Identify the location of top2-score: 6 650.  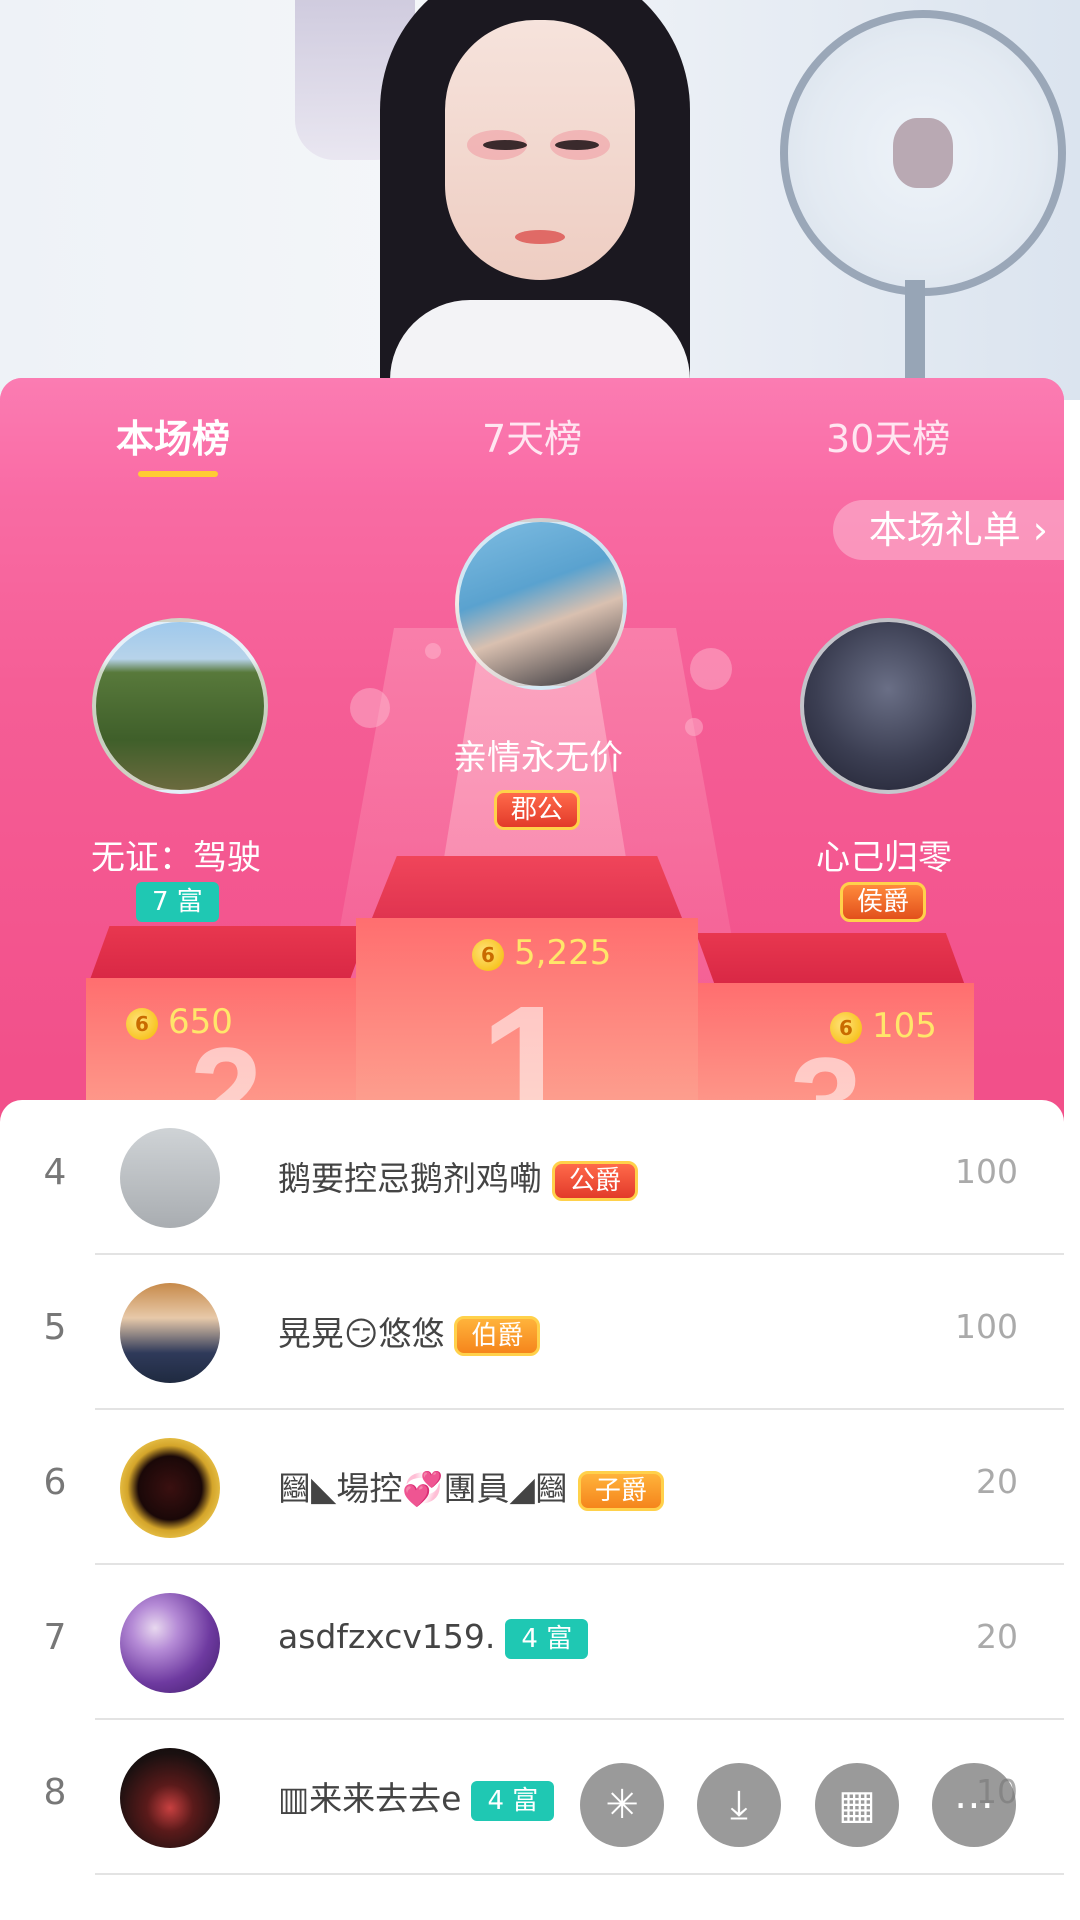
(179, 1022).